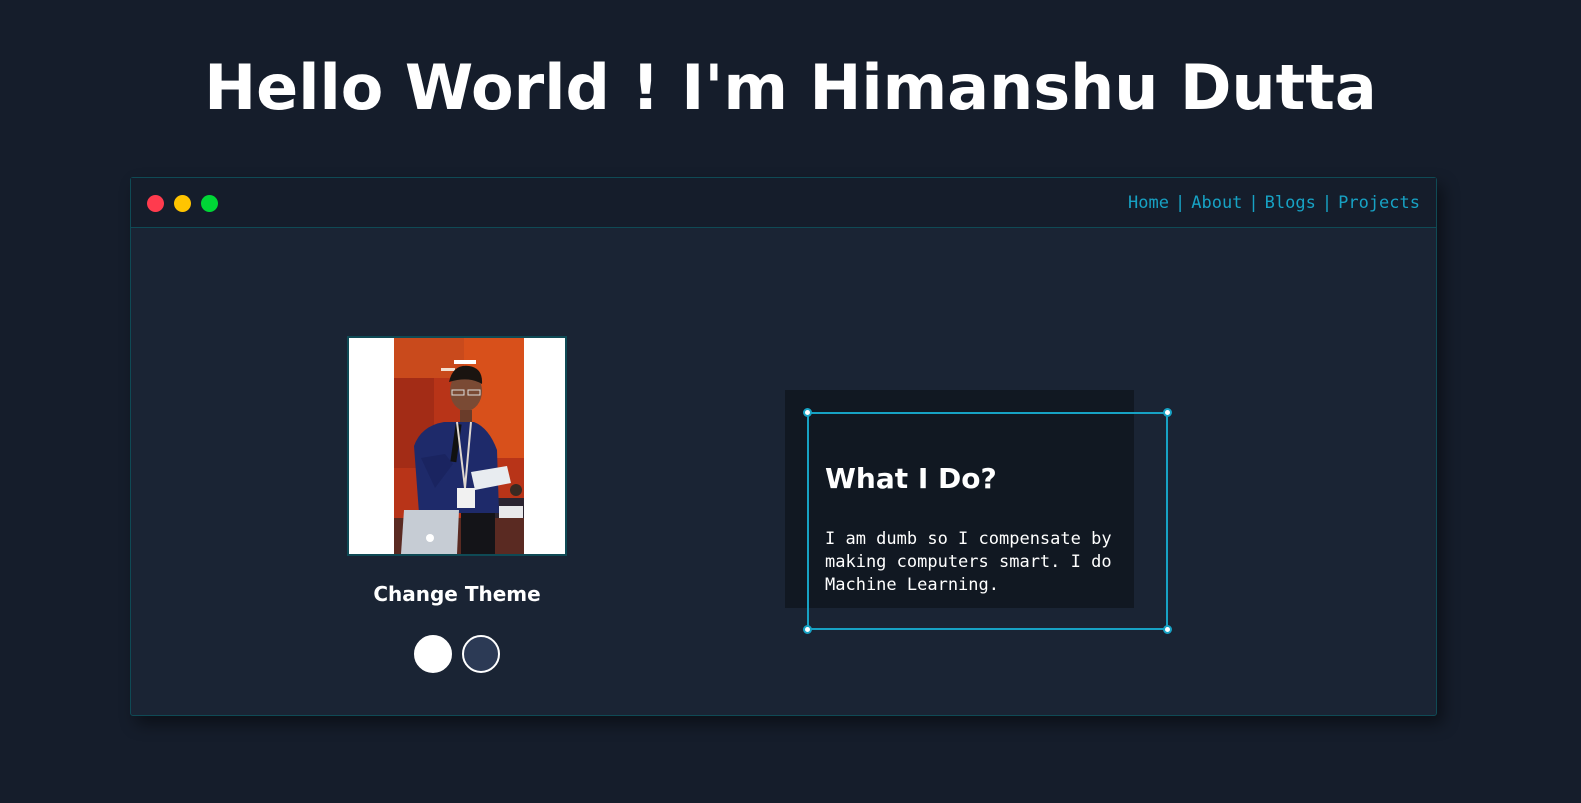 Image resolution: width=1581 pixels, height=803 pixels. What do you see at coordinates (457, 594) in the screenshot?
I see `change-theme-label: Change Theme` at bounding box center [457, 594].